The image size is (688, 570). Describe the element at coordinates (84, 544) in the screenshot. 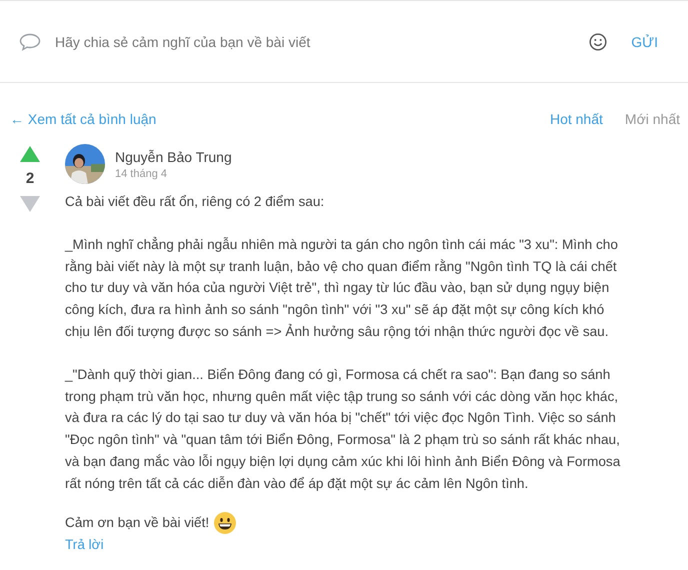

I see `reply-link: Trả lời` at that location.